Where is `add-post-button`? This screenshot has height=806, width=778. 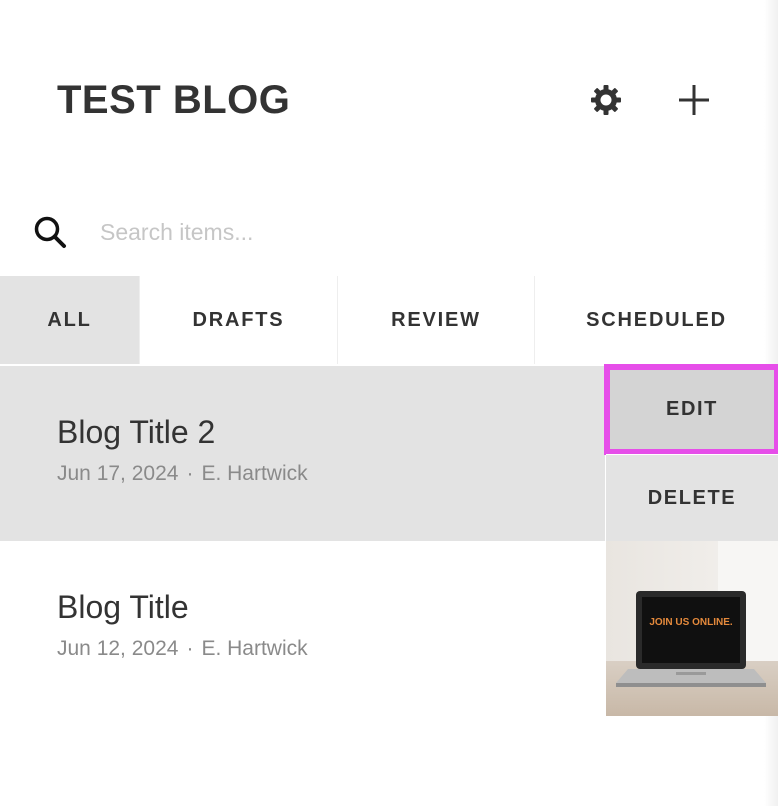
add-post-button is located at coordinates (694, 100).